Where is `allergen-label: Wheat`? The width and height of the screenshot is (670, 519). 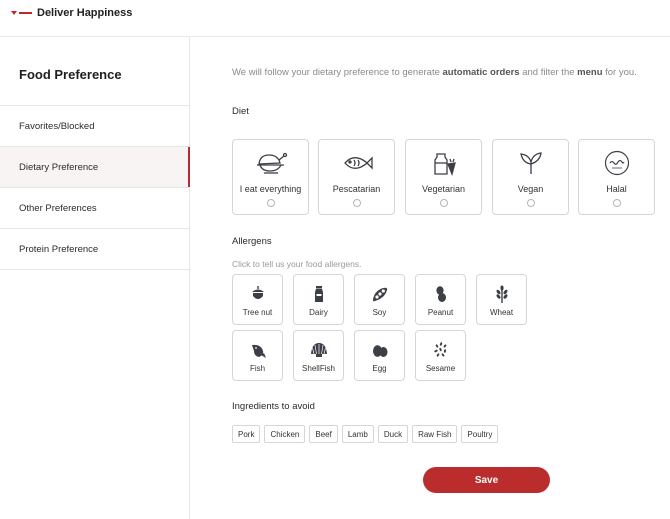
allergen-label: Wheat is located at coordinates (501, 312).